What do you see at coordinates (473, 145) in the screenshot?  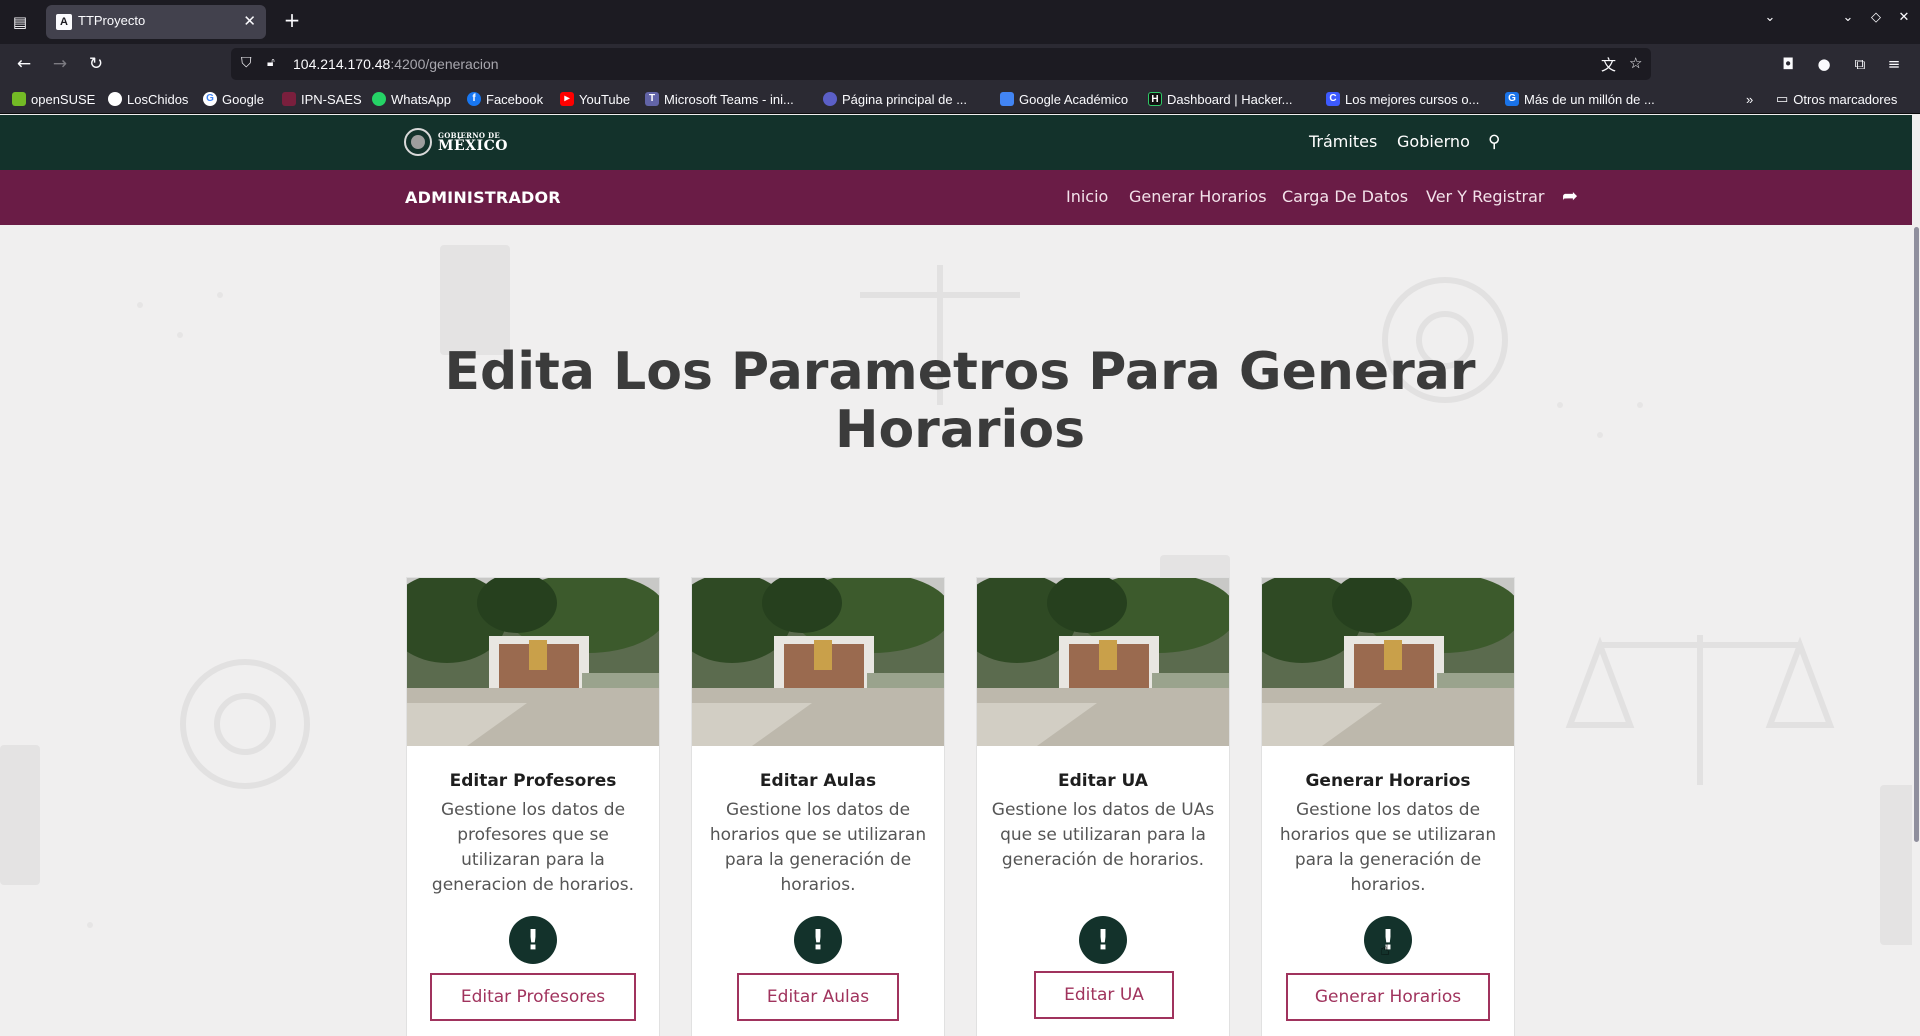 I see `logo-big-text: MÉXICO` at bounding box center [473, 145].